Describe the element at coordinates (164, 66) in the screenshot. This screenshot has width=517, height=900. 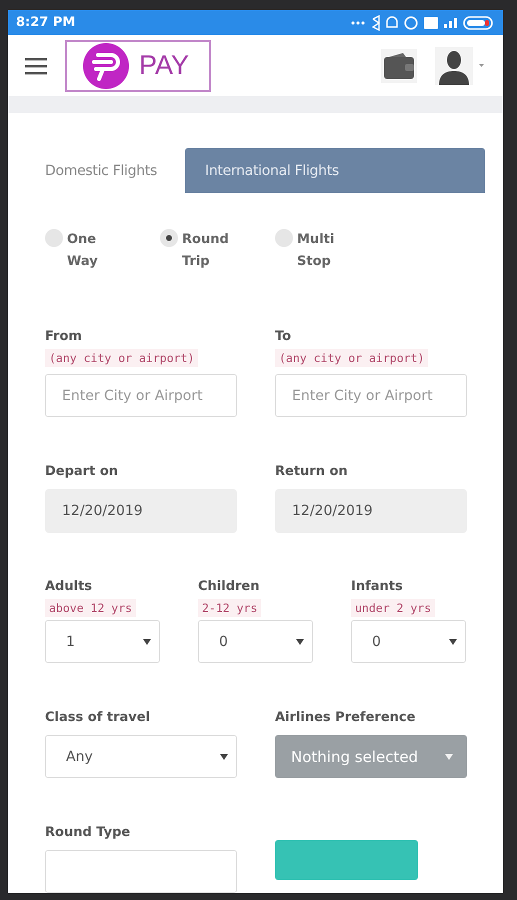
I see `logo-text: PAY` at that location.